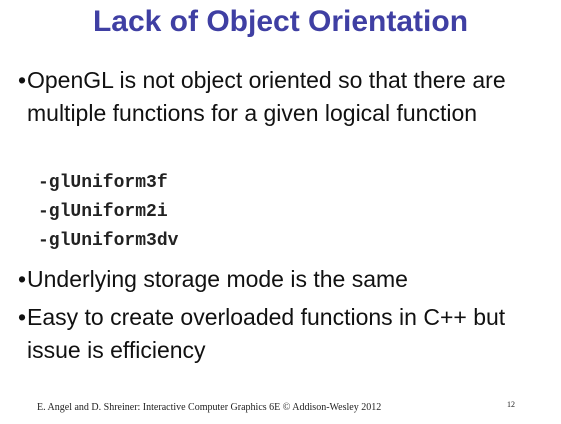 This screenshot has width=561, height=424. What do you see at coordinates (217, 279) in the screenshot?
I see `bullet-text: Underlying storage mode is the same` at bounding box center [217, 279].